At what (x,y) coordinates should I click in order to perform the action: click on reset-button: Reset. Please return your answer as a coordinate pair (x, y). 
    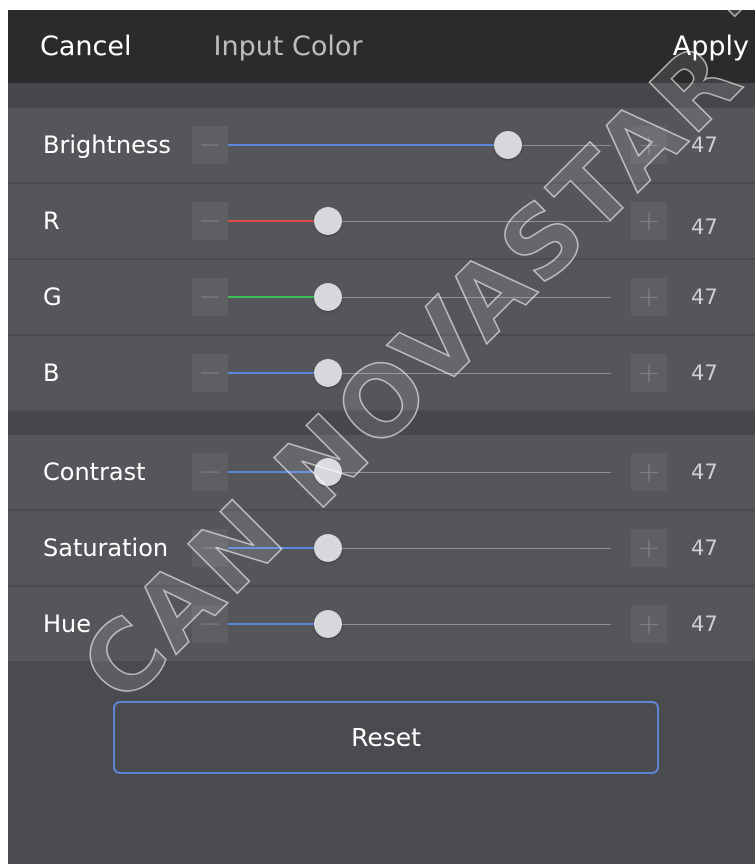
    Looking at the image, I should click on (386, 737).